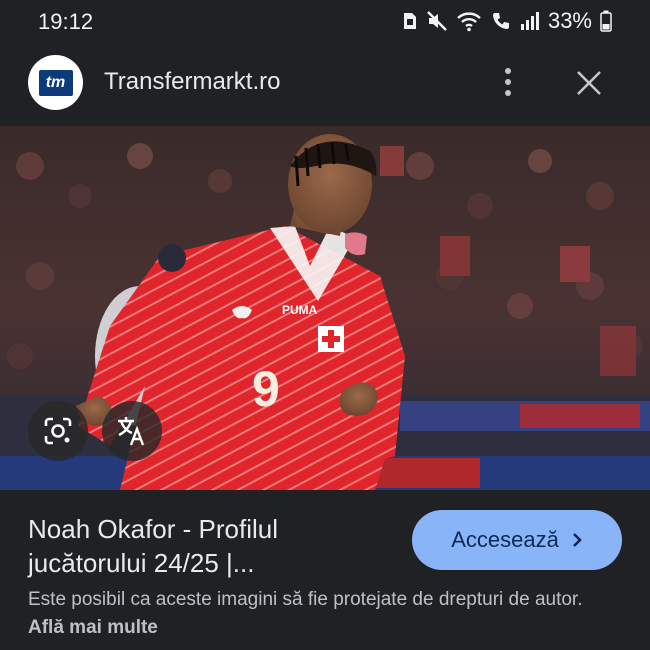  Describe the element at coordinates (325, 84) in the screenshot. I see `result-header: tm Transfermarkt.ro` at that location.